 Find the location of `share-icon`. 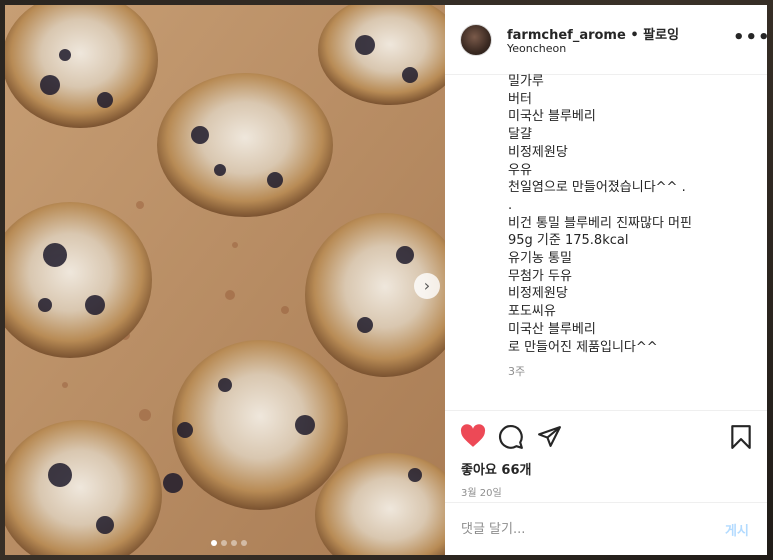

share-icon is located at coordinates (549, 438).